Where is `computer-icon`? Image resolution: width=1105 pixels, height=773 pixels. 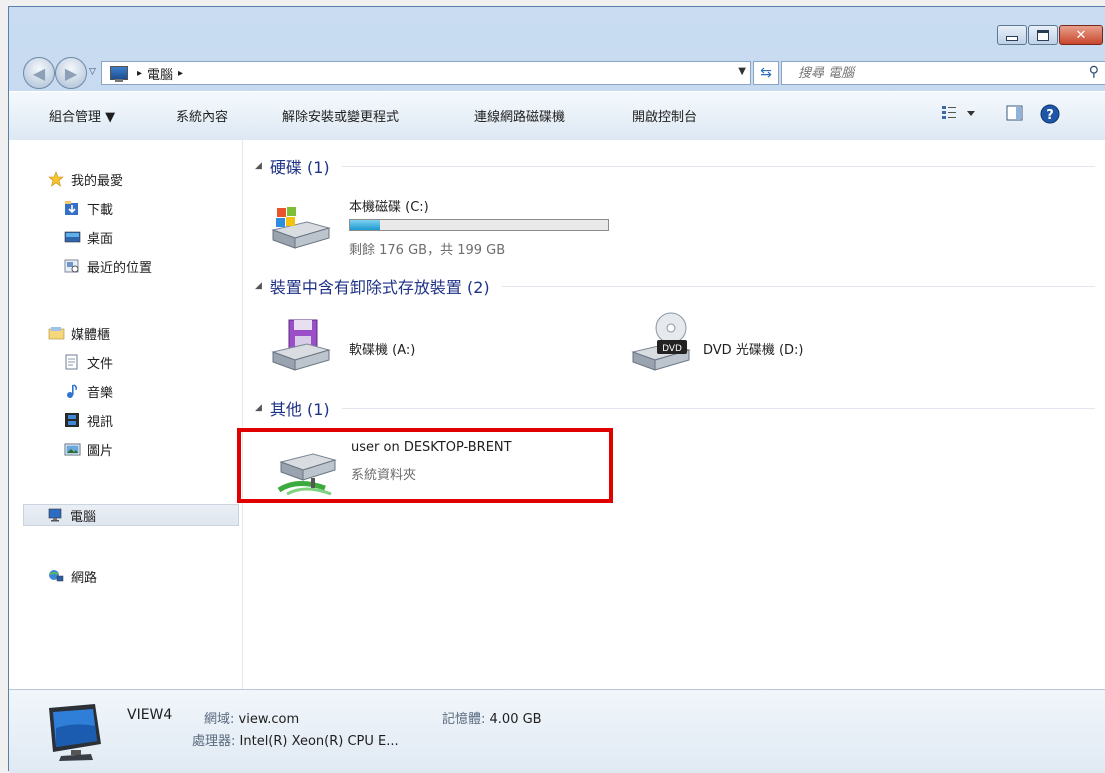
computer-icon is located at coordinates (119, 74).